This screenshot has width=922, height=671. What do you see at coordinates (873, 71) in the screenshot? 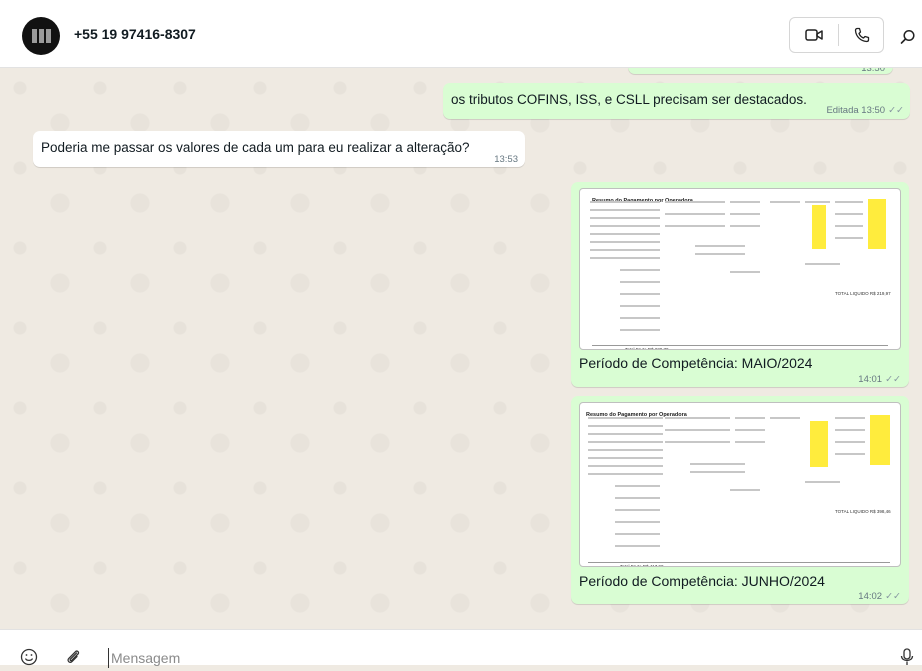
I see `message-time: 13:50` at bounding box center [873, 71].